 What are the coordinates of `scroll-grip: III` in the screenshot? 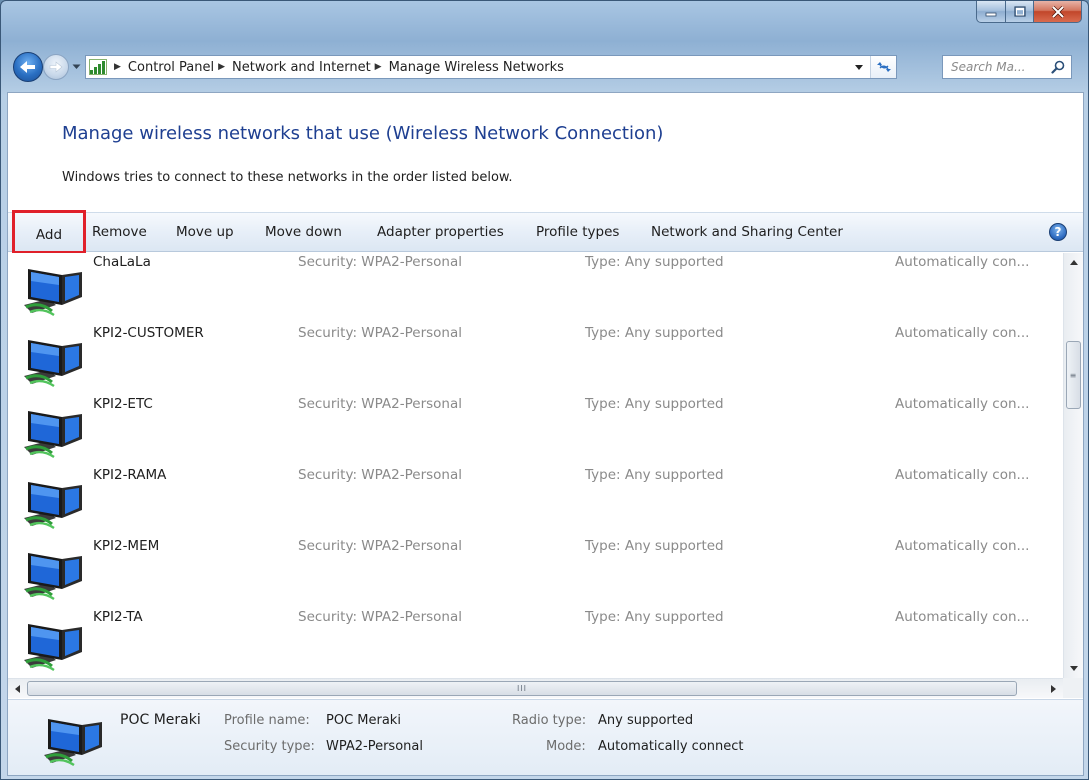 It's located at (522, 688).